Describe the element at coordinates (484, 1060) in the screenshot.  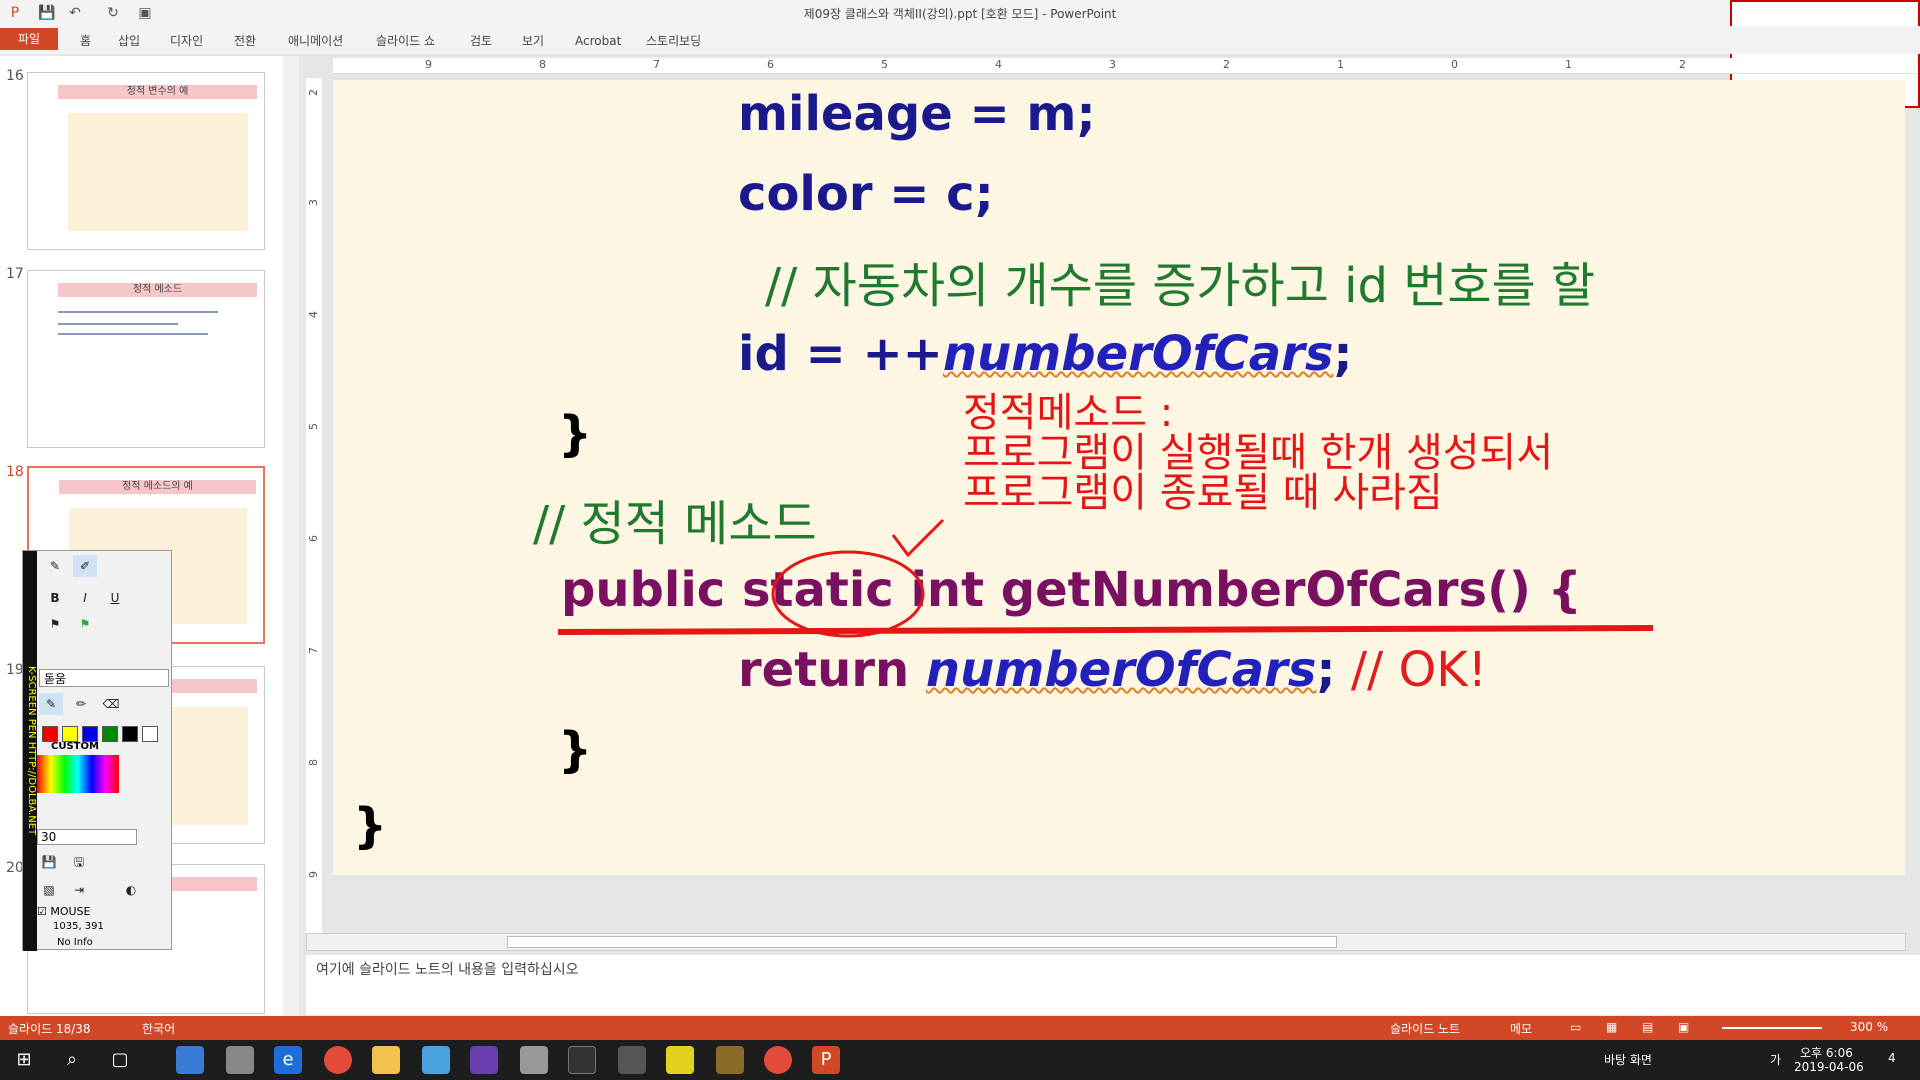
I see `visual-studio-icon` at that location.